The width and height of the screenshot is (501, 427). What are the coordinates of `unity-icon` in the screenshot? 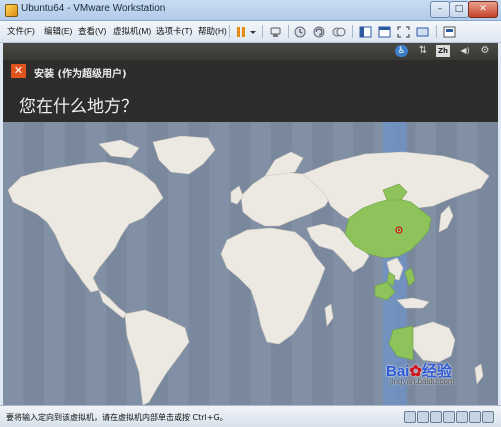 It's located at (422, 31).